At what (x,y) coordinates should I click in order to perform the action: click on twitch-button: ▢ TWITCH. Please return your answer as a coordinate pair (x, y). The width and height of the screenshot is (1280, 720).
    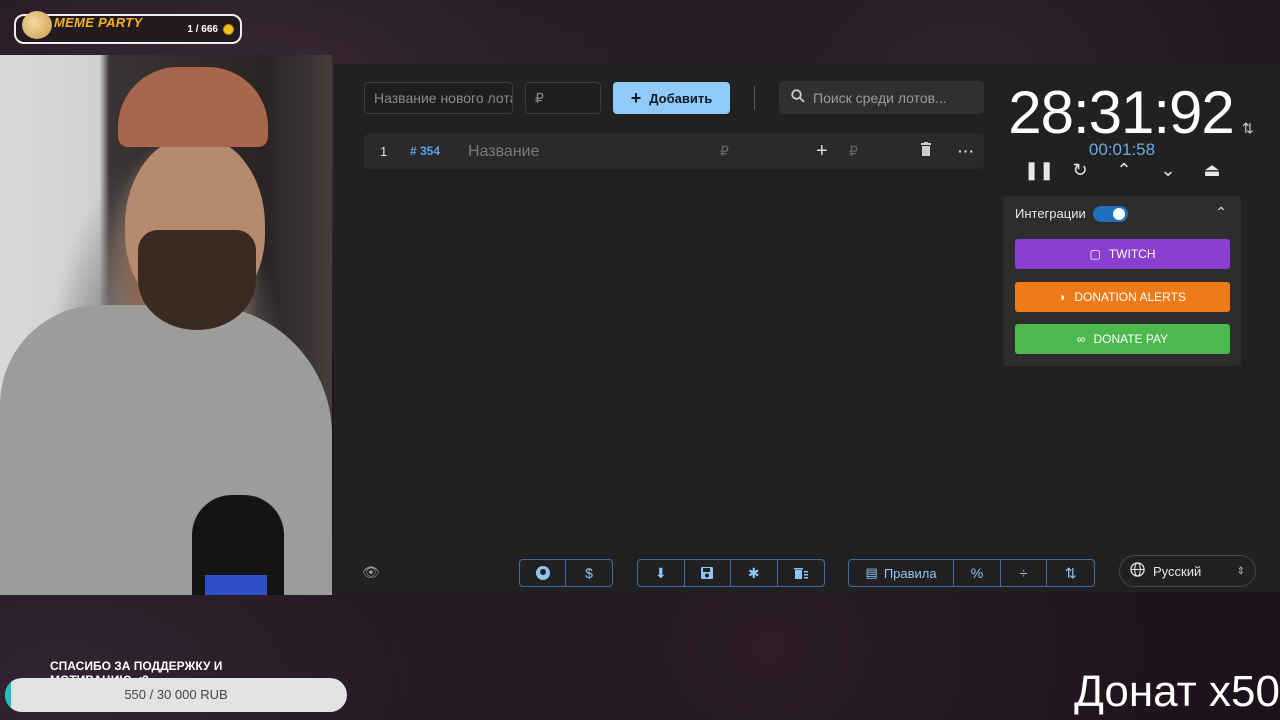
    Looking at the image, I should click on (1122, 254).